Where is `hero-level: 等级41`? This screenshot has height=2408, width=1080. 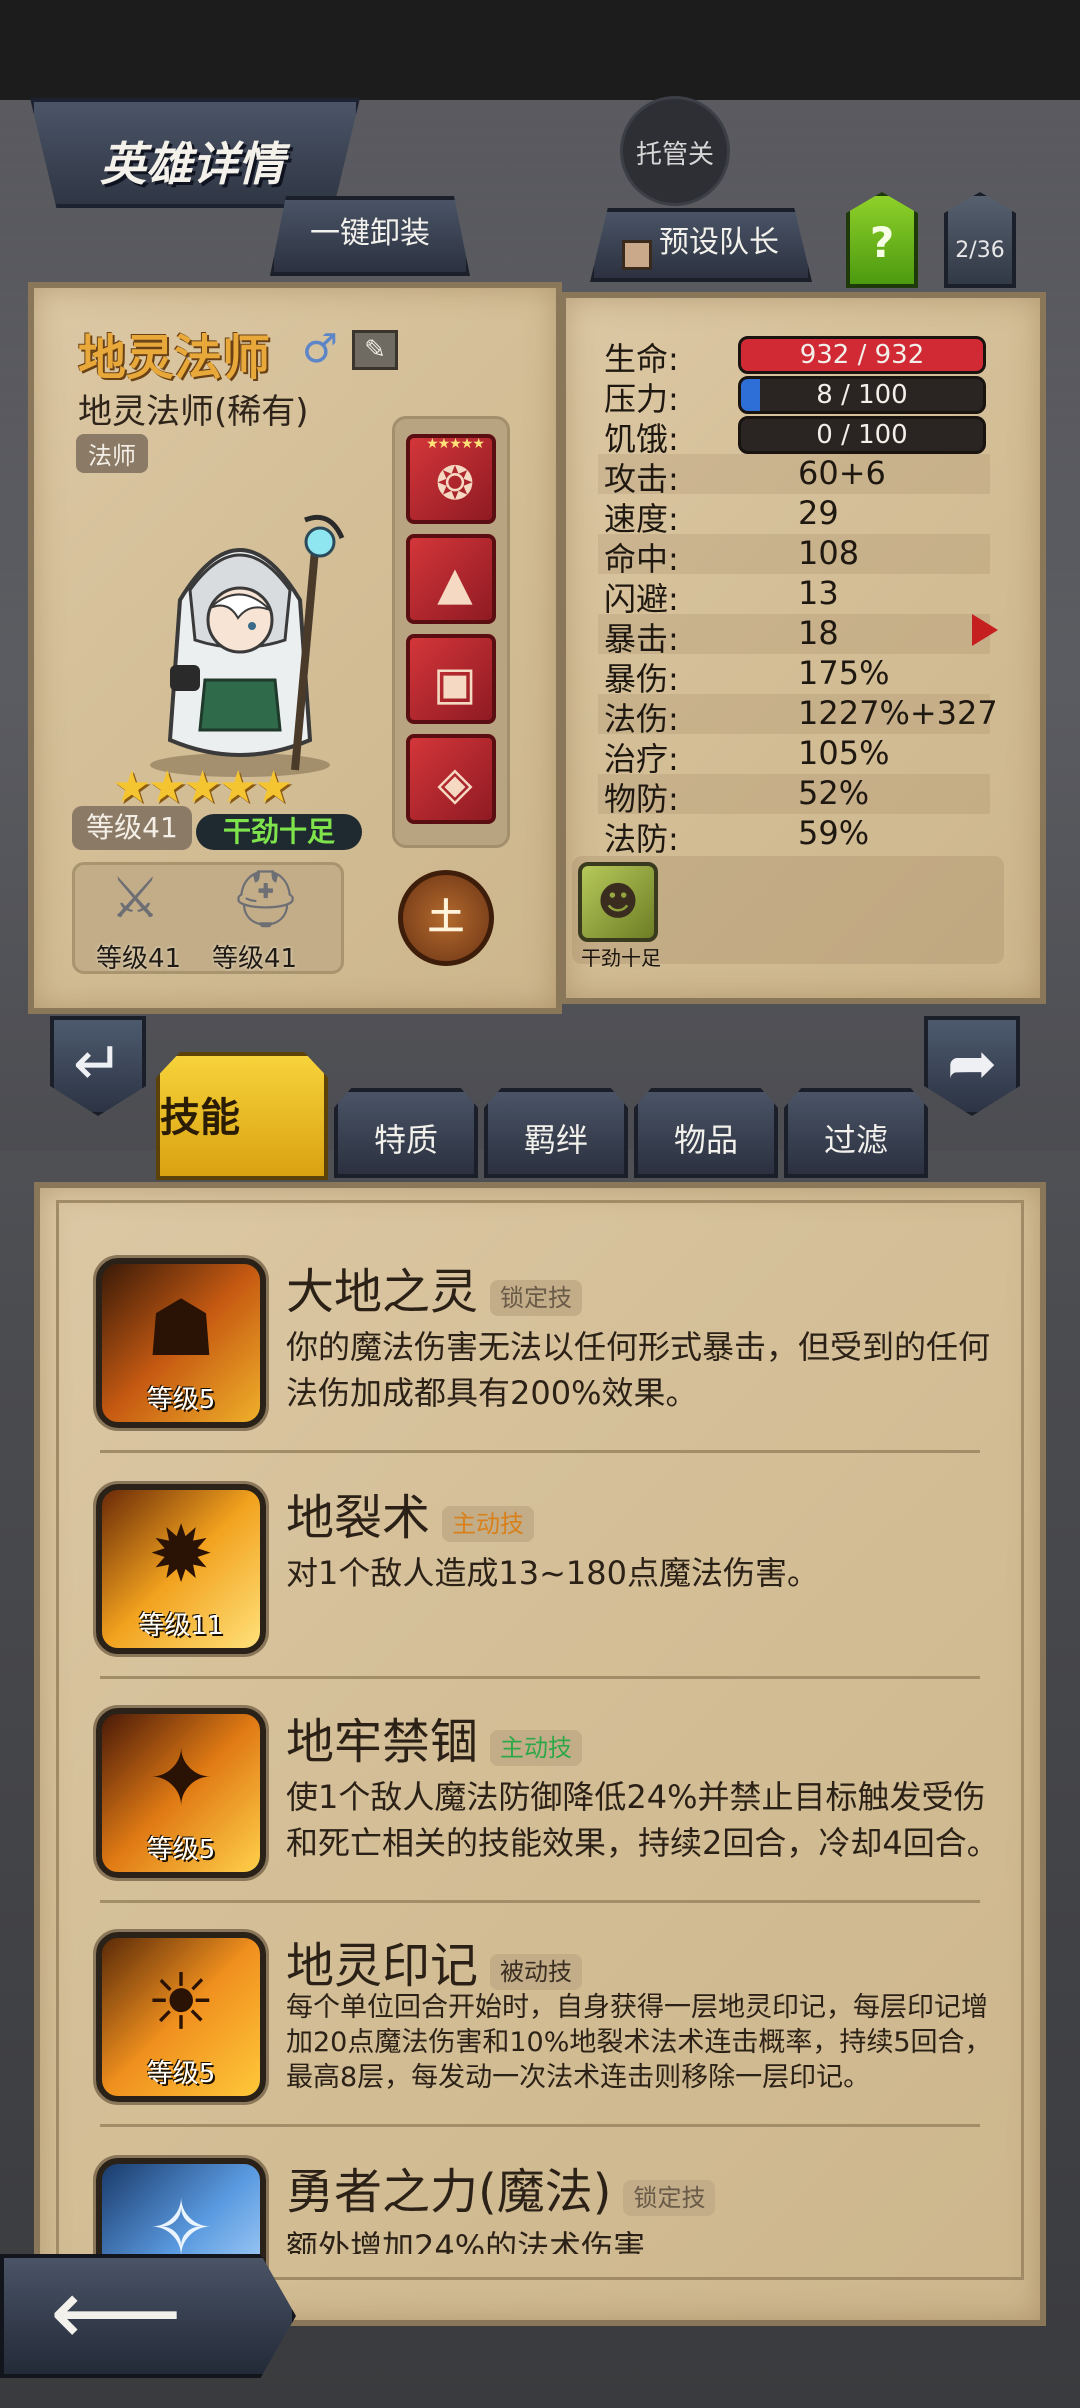
hero-level: 等级41 is located at coordinates (132, 828).